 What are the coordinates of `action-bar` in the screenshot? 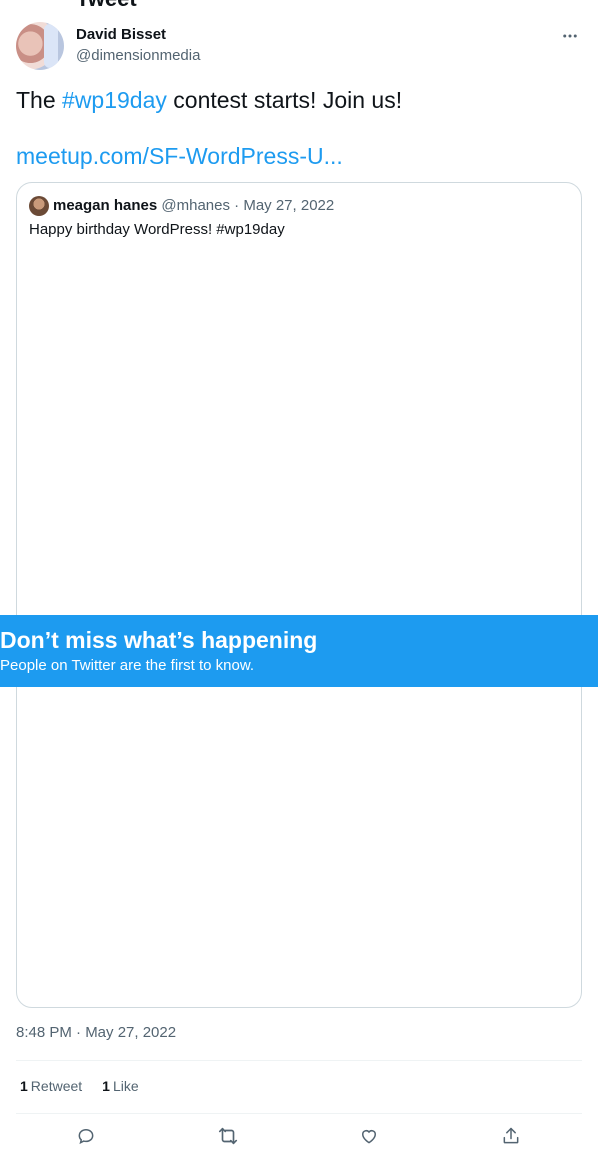 It's located at (299, 1136).